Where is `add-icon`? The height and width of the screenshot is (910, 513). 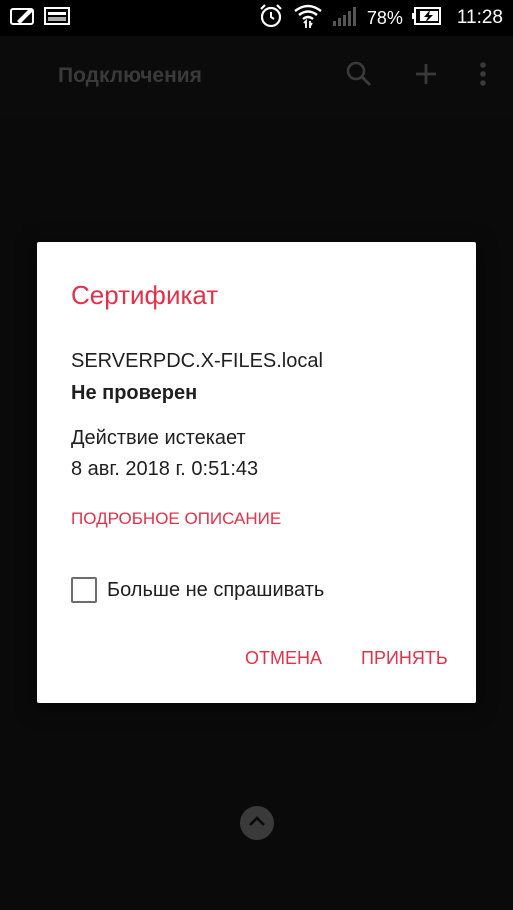
add-icon is located at coordinates (426, 74).